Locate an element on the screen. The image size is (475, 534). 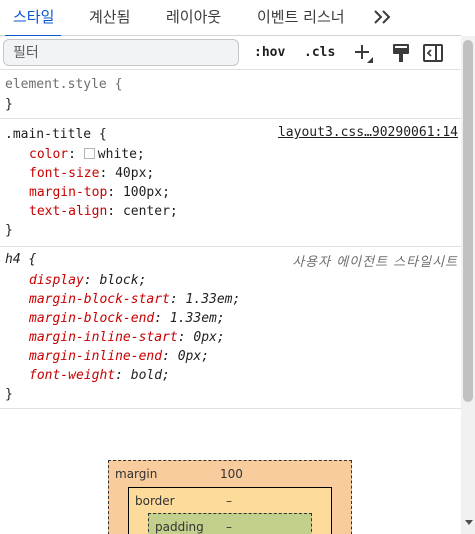
border-label: border is located at coordinates (155, 501).